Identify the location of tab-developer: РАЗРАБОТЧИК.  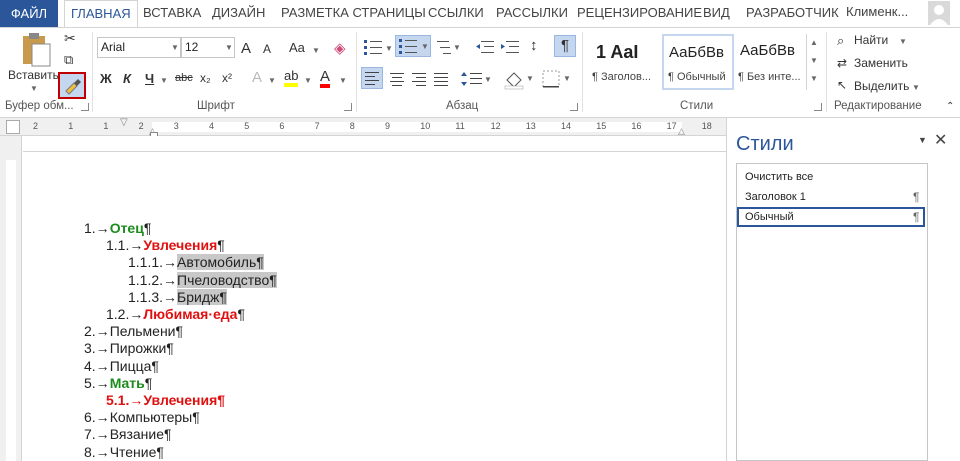
(792, 14).